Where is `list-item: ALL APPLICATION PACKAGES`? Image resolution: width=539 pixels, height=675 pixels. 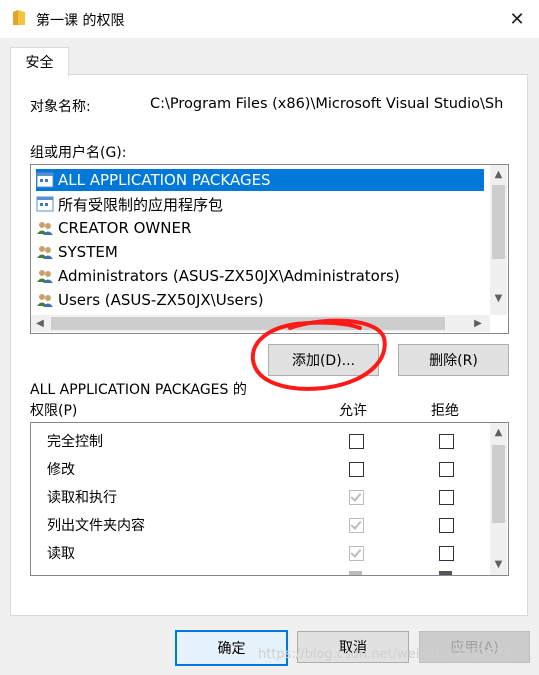
list-item: ALL APPLICATION PACKAGES is located at coordinates (260, 180).